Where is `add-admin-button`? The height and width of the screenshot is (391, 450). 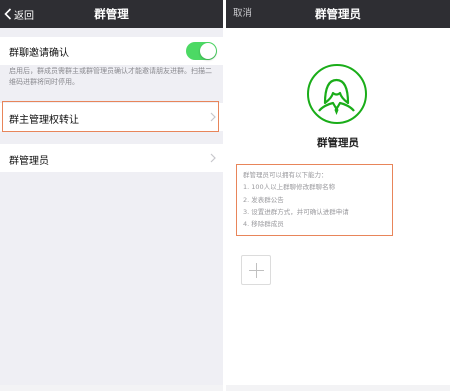 add-admin-button is located at coordinates (256, 270).